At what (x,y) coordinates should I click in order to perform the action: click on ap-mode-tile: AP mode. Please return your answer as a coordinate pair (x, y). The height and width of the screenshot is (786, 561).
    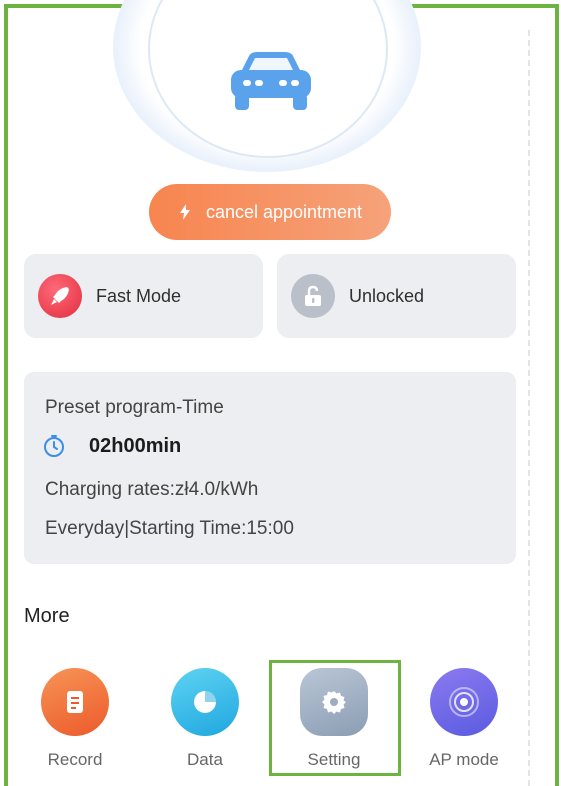
    Looking at the image, I should click on (464, 723).